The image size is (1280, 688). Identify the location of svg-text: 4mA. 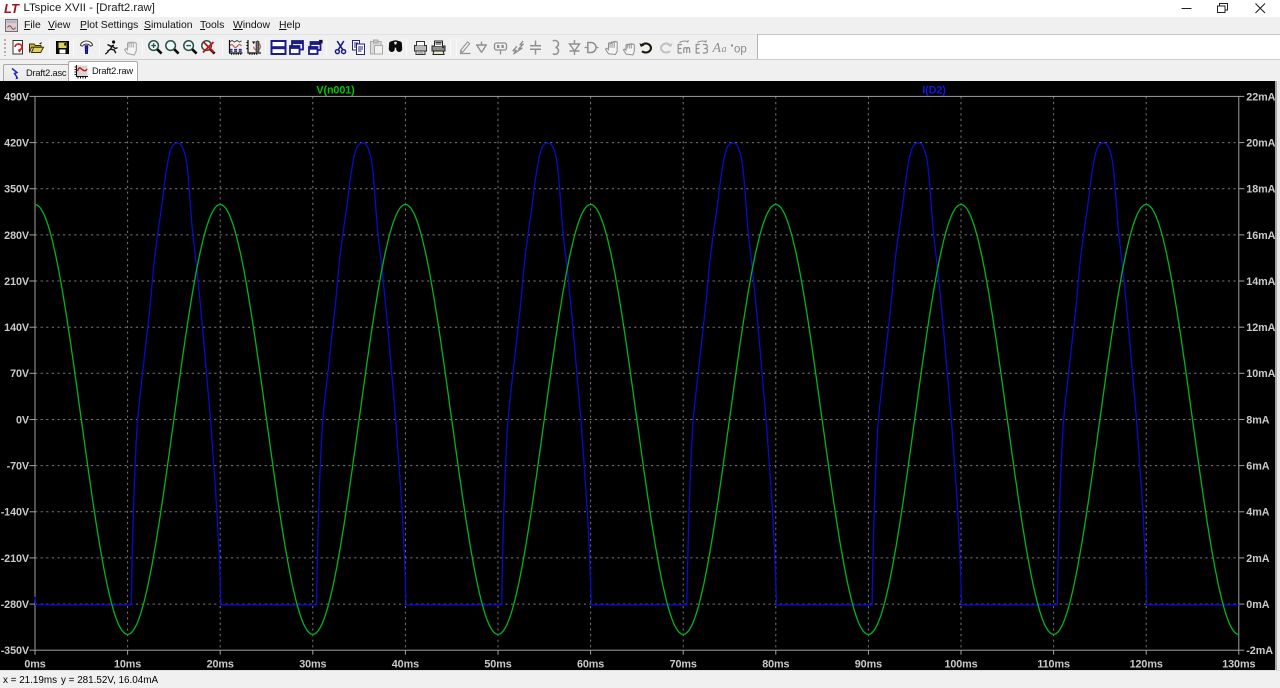
(1257, 513).